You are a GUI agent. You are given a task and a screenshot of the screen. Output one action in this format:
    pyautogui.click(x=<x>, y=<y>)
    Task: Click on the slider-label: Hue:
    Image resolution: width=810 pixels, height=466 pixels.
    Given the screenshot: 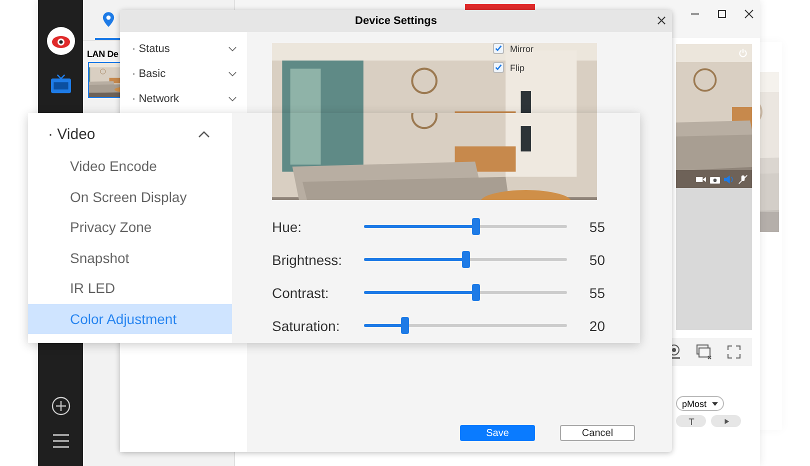 What is the action you would take?
    pyautogui.click(x=287, y=226)
    